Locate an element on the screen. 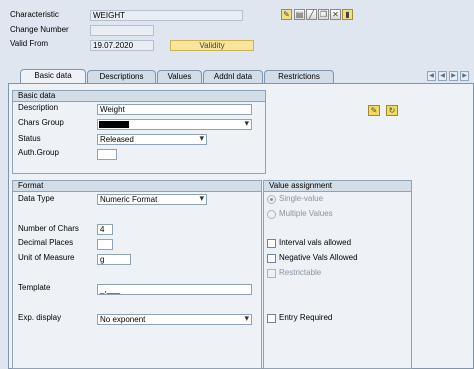 This screenshot has width=474, height=369. decimal-places-label: Decimal Places is located at coordinates (46, 242).